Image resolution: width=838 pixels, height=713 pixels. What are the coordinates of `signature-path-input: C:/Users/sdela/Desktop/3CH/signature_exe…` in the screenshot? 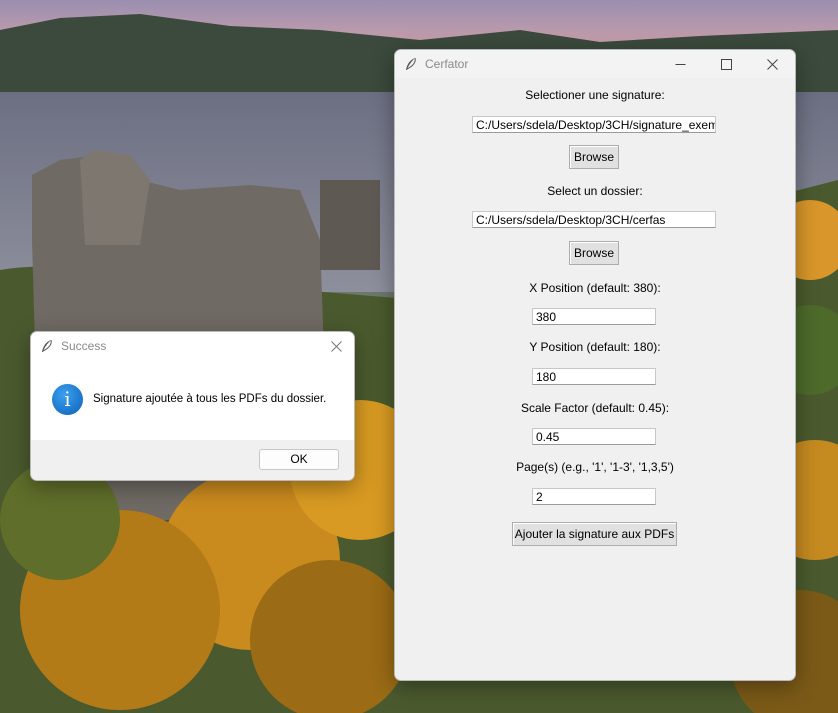 It's located at (594, 124).